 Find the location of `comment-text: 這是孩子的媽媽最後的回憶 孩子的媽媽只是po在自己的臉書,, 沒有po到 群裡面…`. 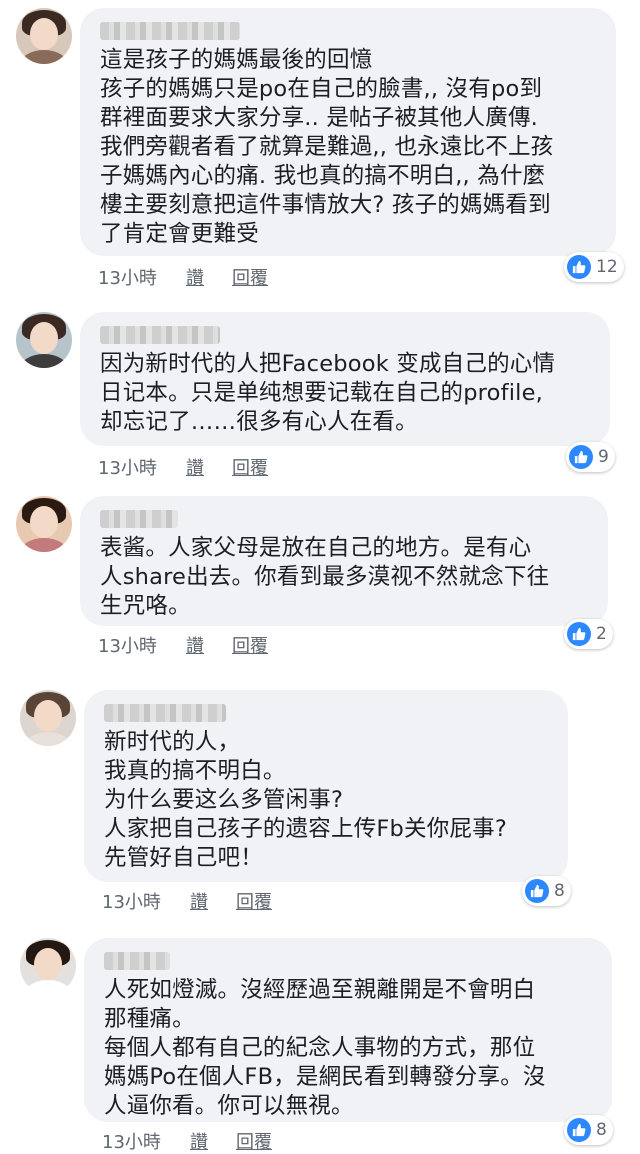

comment-text: 這是孩子的媽媽最後的回憶 孩子的媽媽只是po在自己的臉書,, 沒有po到 群裡面… is located at coordinates (327, 147).